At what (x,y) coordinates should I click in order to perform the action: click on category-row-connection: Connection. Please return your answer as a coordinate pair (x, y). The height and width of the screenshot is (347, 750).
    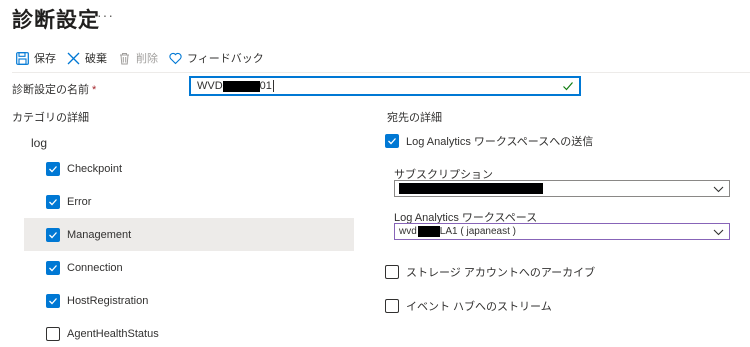
    Looking at the image, I should click on (189, 267).